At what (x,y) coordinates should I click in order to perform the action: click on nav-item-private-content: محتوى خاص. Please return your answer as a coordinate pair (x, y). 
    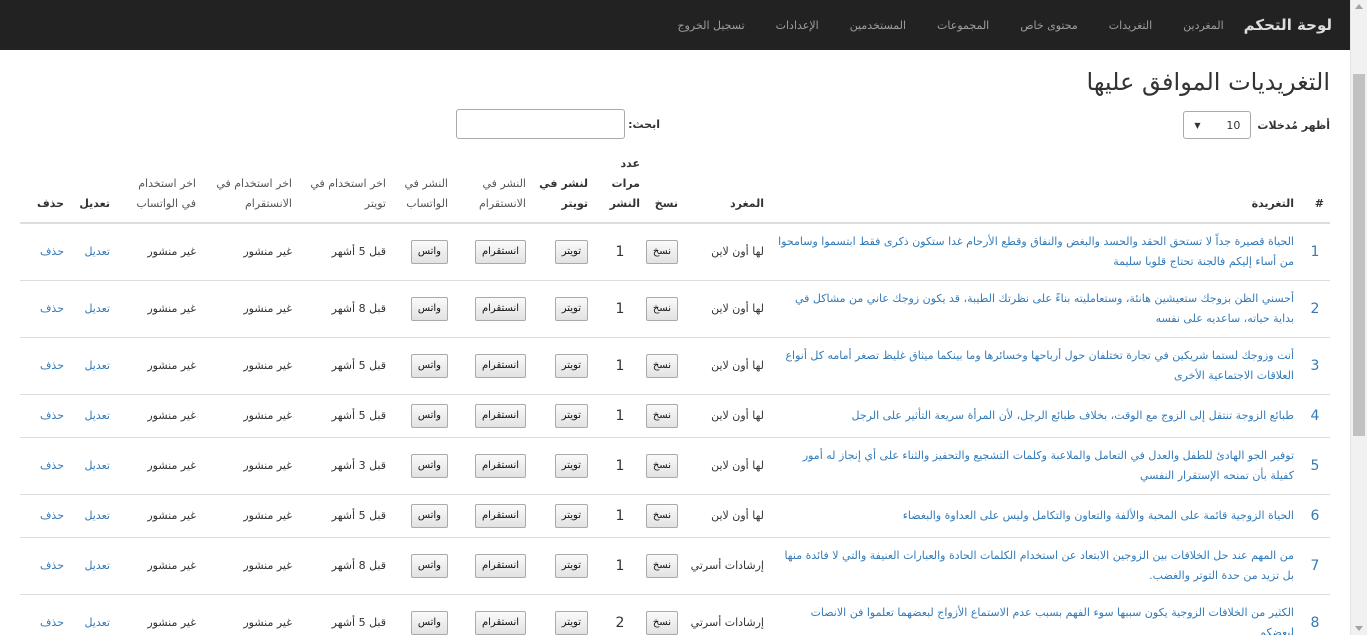
    Looking at the image, I should click on (1049, 25).